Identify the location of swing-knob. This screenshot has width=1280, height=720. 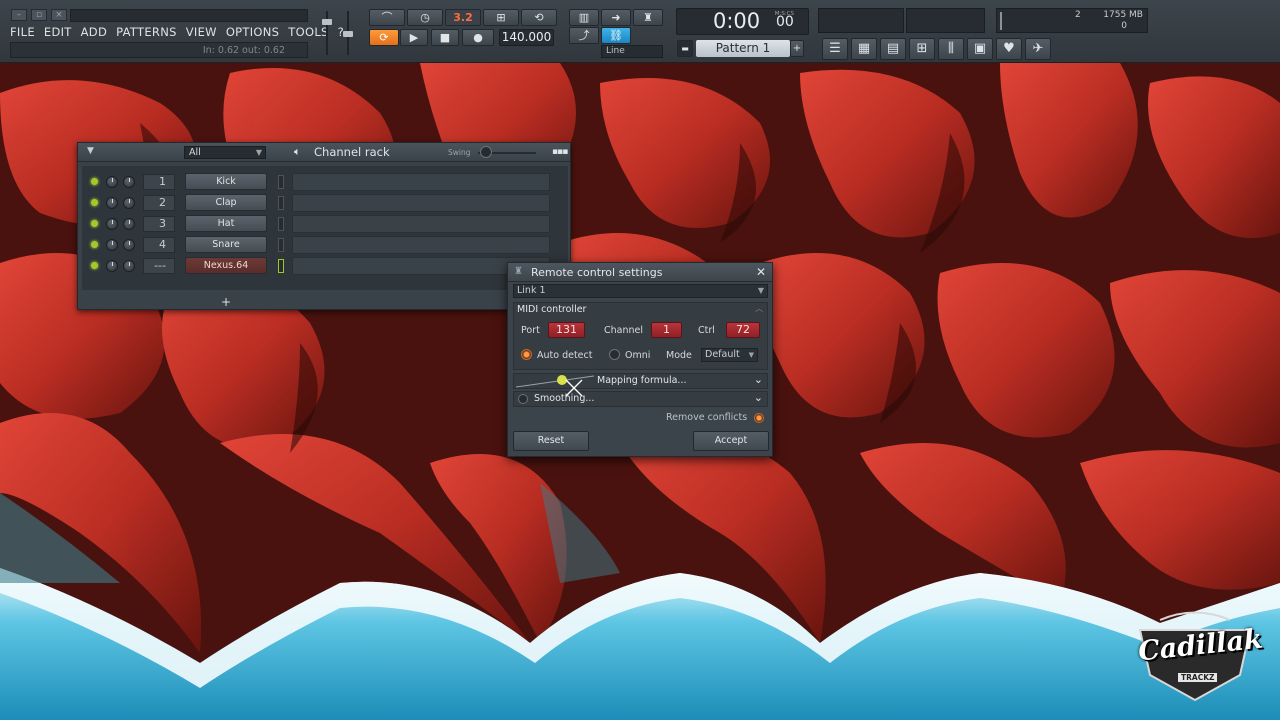
(486, 152).